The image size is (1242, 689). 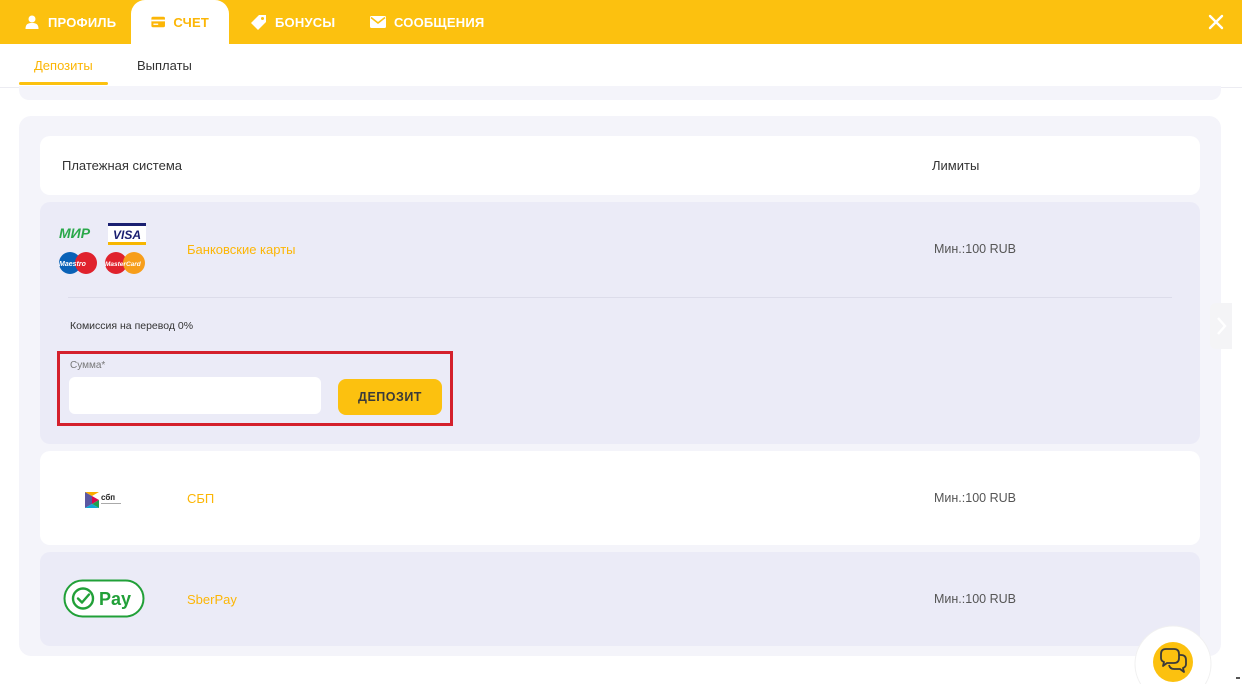 I want to click on method-name: Банковские карты, so click(x=241, y=249).